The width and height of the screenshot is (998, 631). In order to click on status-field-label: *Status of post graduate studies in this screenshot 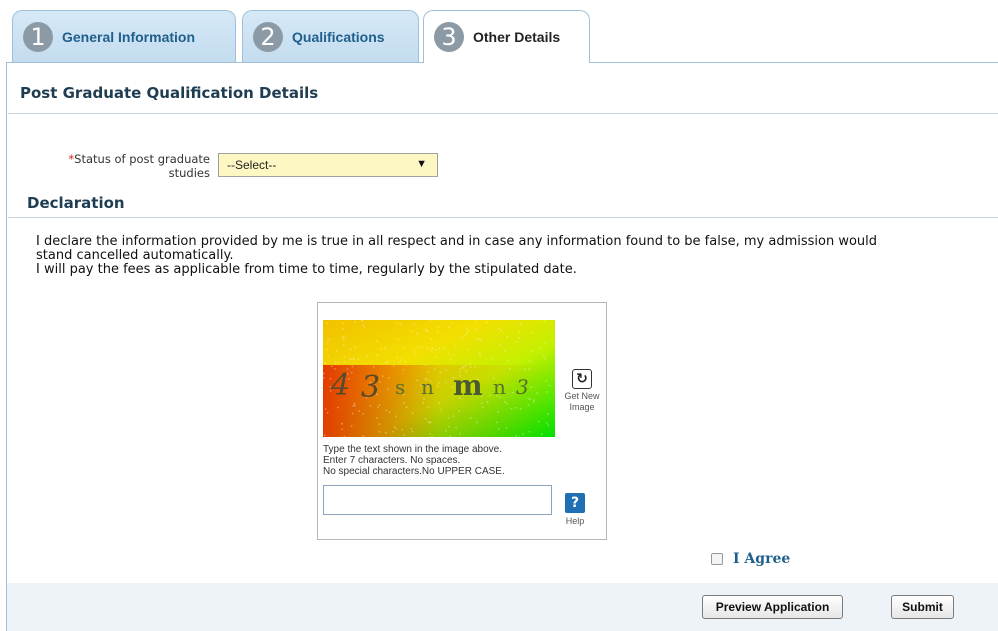, I will do `click(133, 166)`.